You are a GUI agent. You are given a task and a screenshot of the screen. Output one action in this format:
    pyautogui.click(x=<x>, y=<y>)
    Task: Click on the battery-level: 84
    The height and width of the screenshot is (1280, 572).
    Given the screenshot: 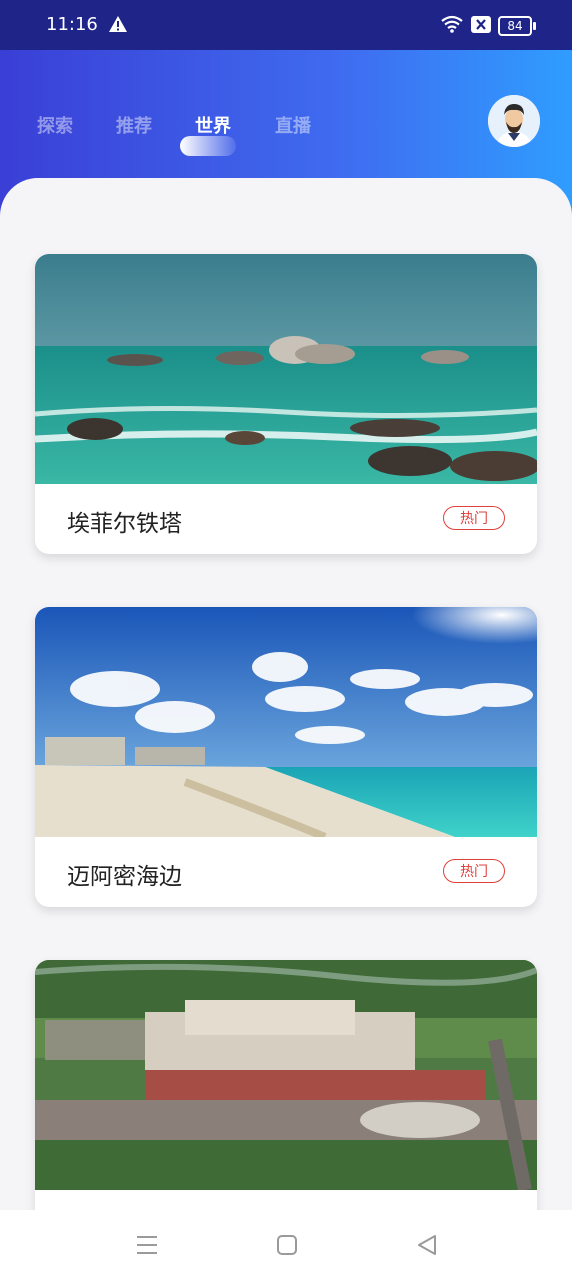 What is the action you would take?
    pyautogui.click(x=515, y=26)
    